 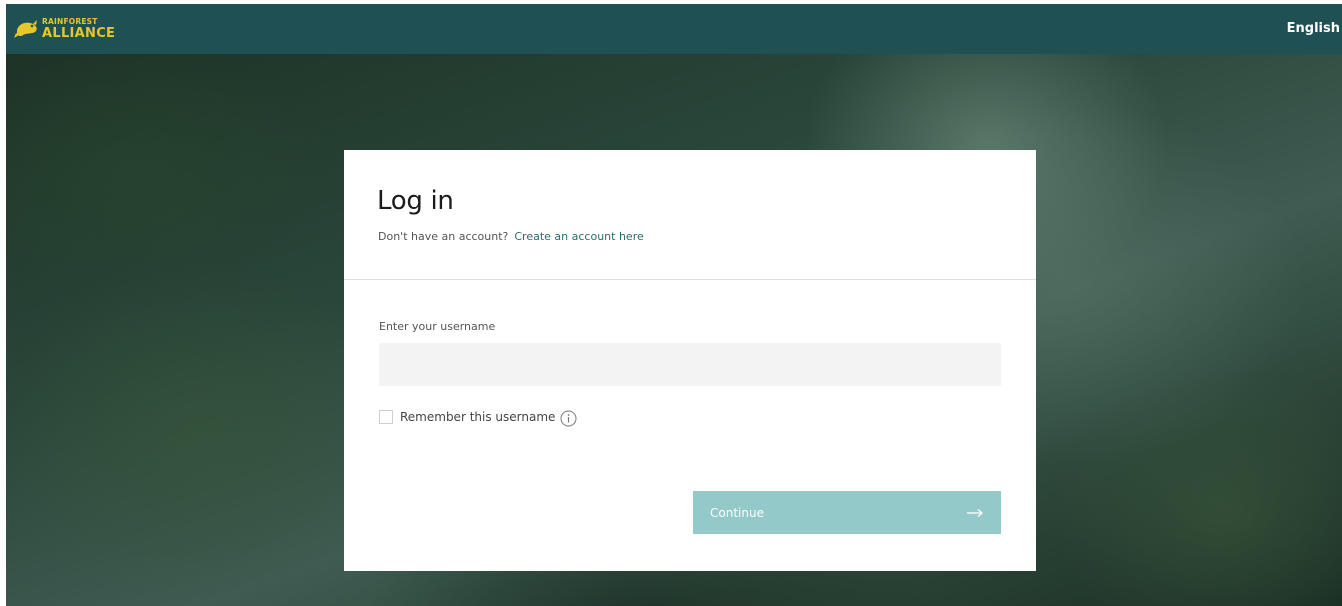 What do you see at coordinates (79, 33) in the screenshot?
I see `logo-line-2: ALLIANCE` at bounding box center [79, 33].